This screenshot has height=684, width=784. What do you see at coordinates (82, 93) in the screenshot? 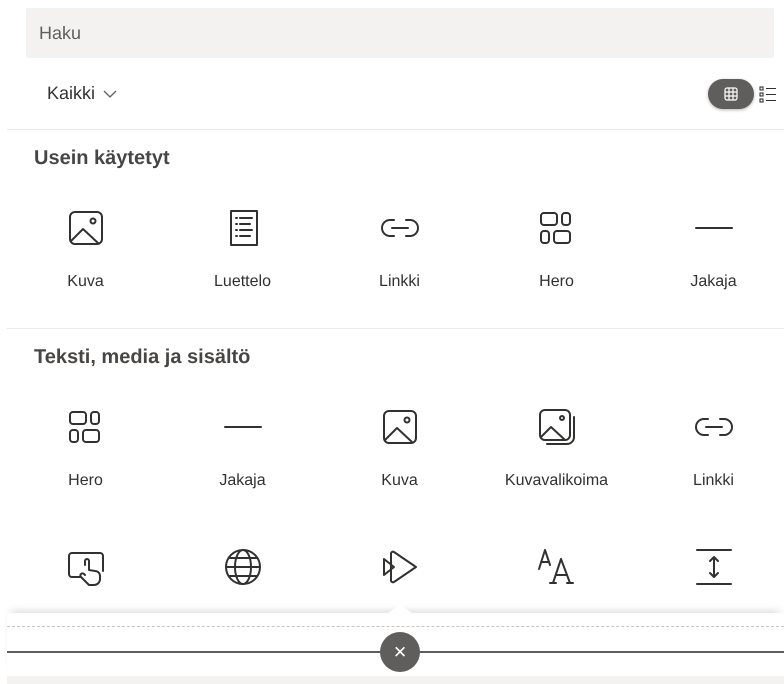
I see `filter-dropdown: Kaikki` at bounding box center [82, 93].